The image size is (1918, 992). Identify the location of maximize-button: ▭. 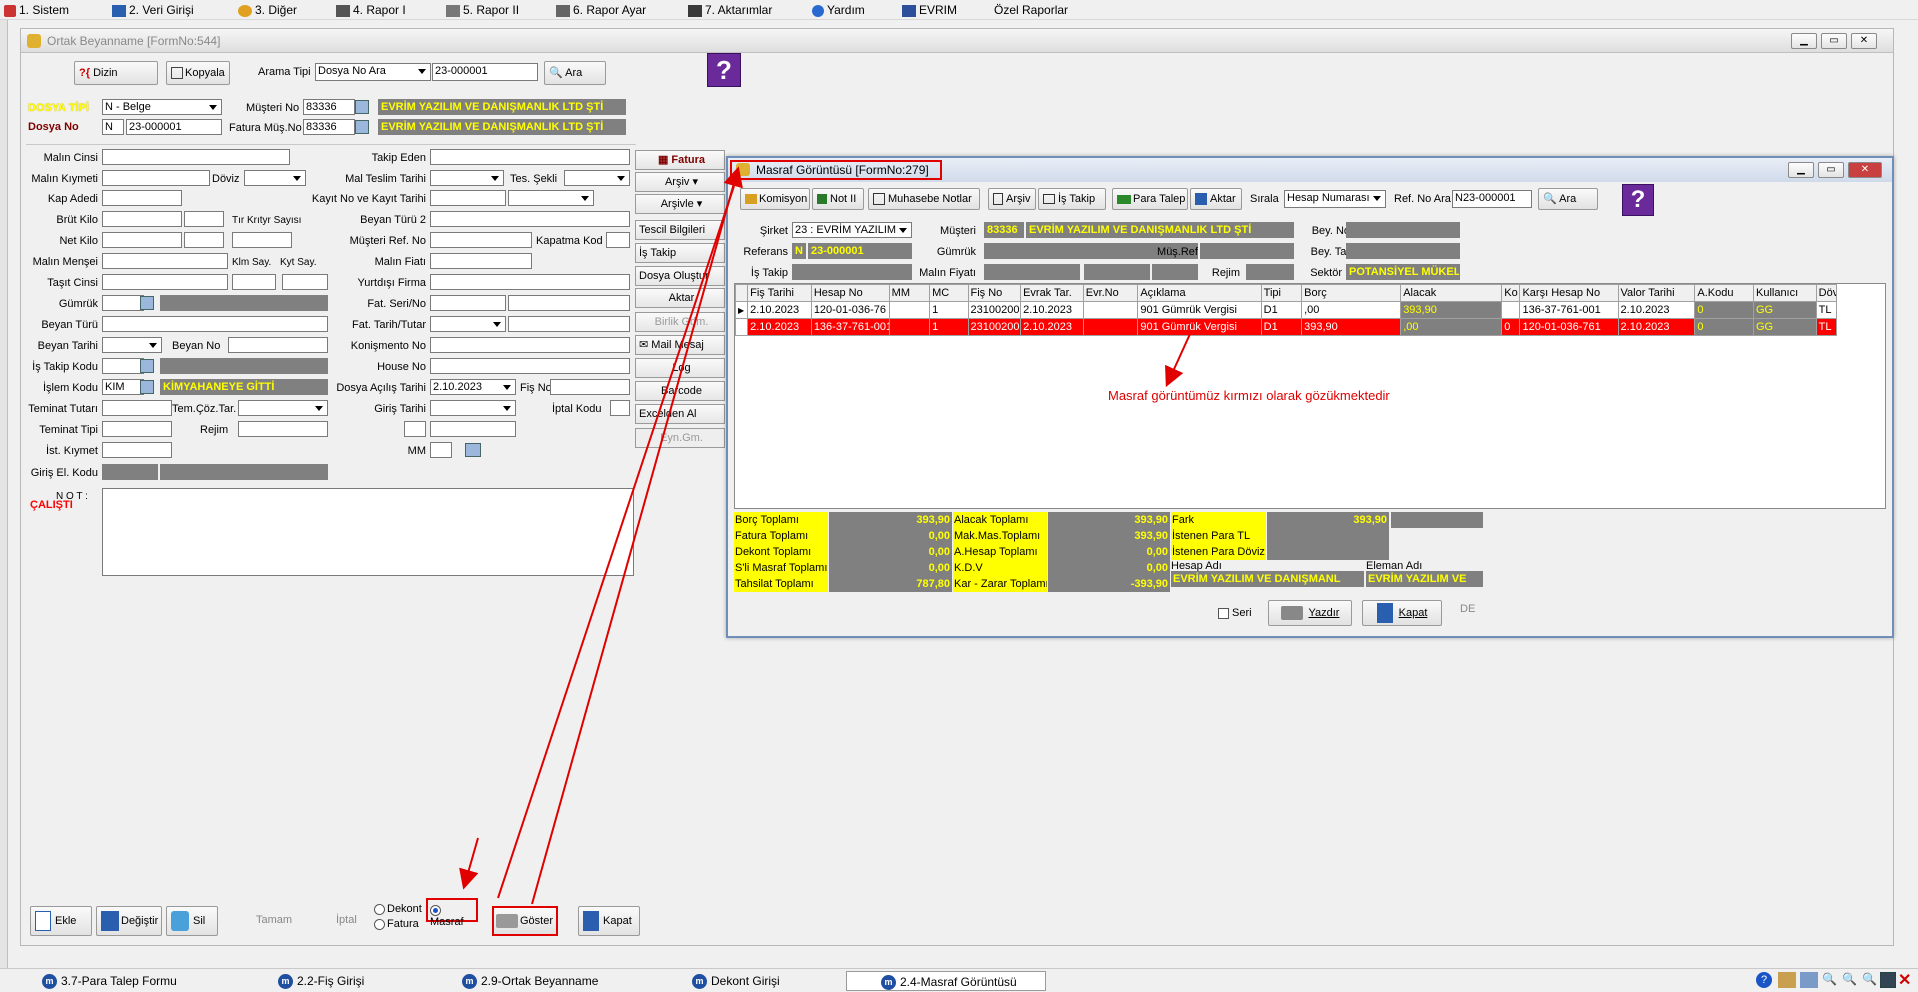
(1834, 41).